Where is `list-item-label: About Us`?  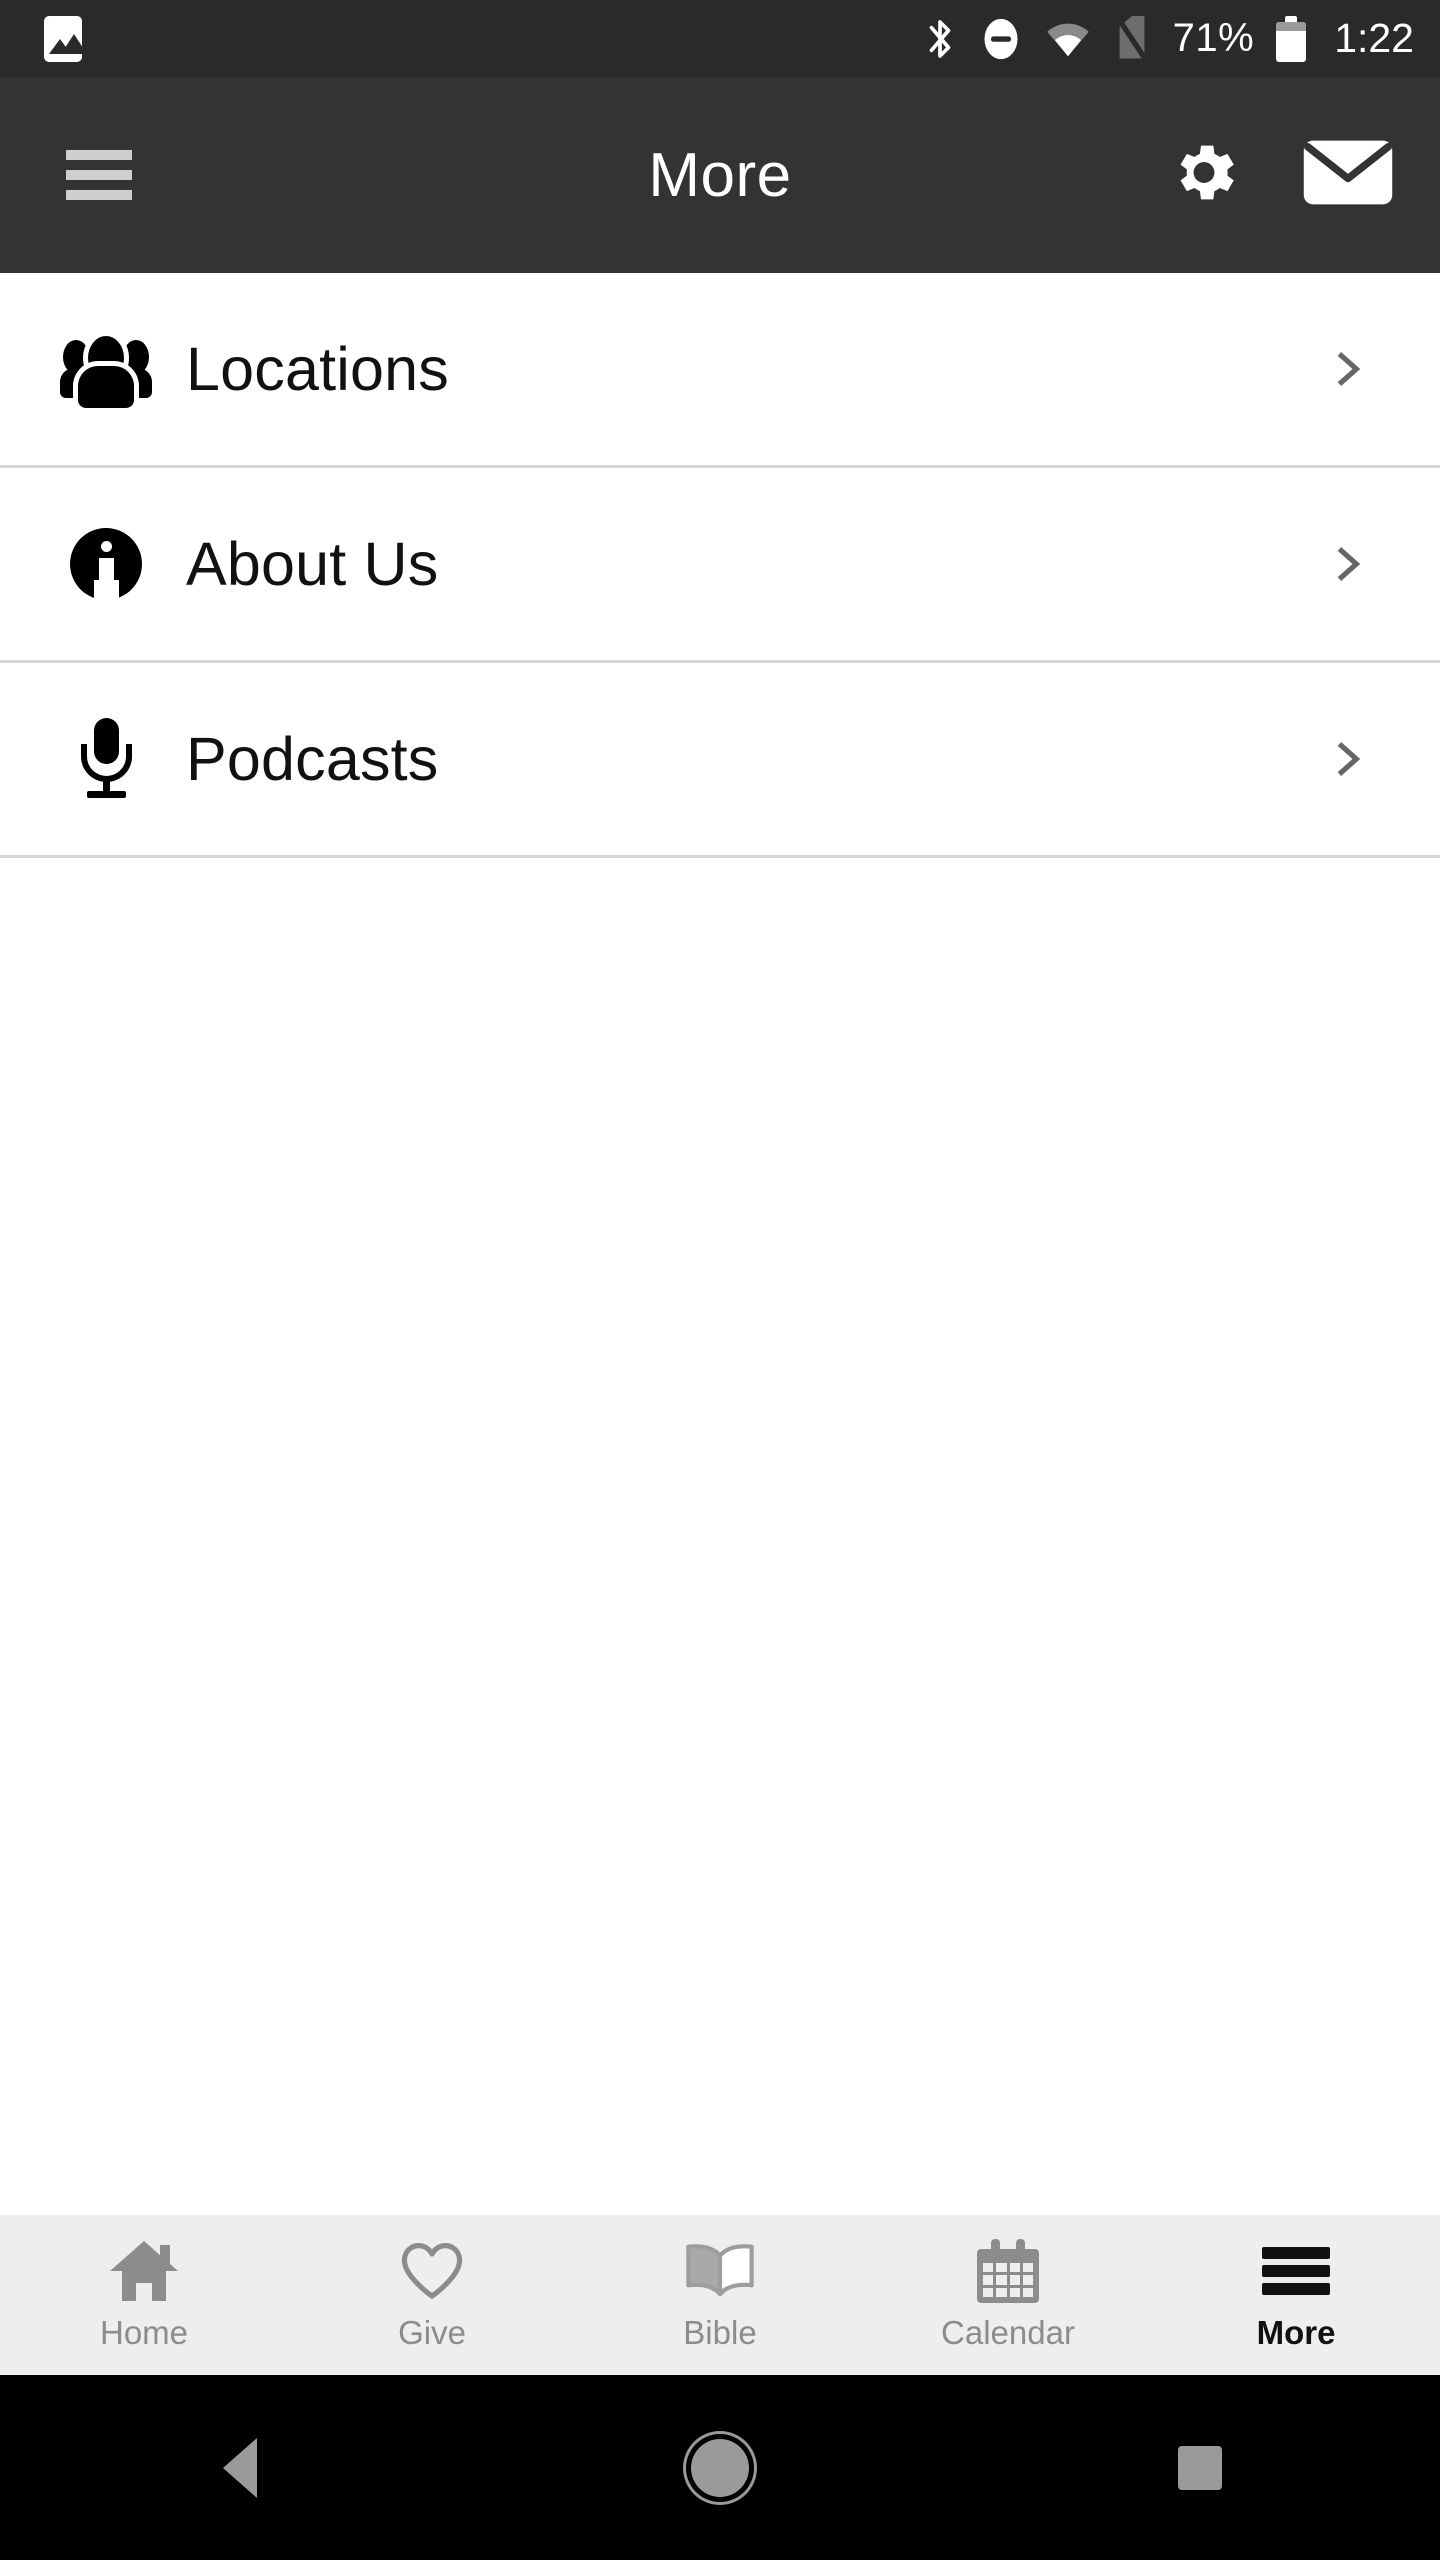
list-item-label: About Us is located at coordinates (312, 564).